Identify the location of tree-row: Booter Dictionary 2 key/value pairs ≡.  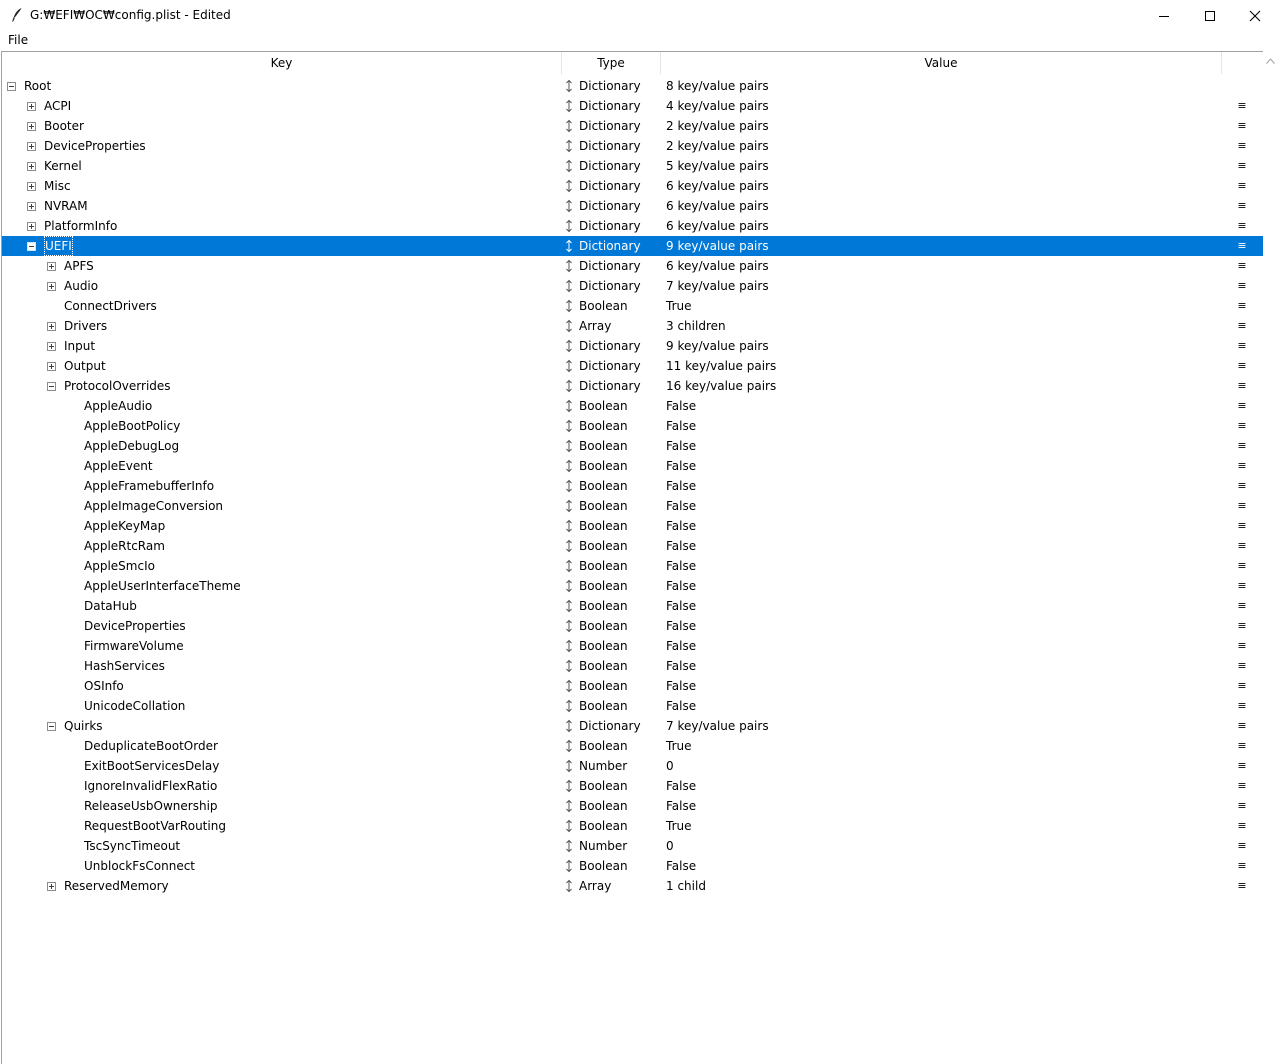
(632, 126).